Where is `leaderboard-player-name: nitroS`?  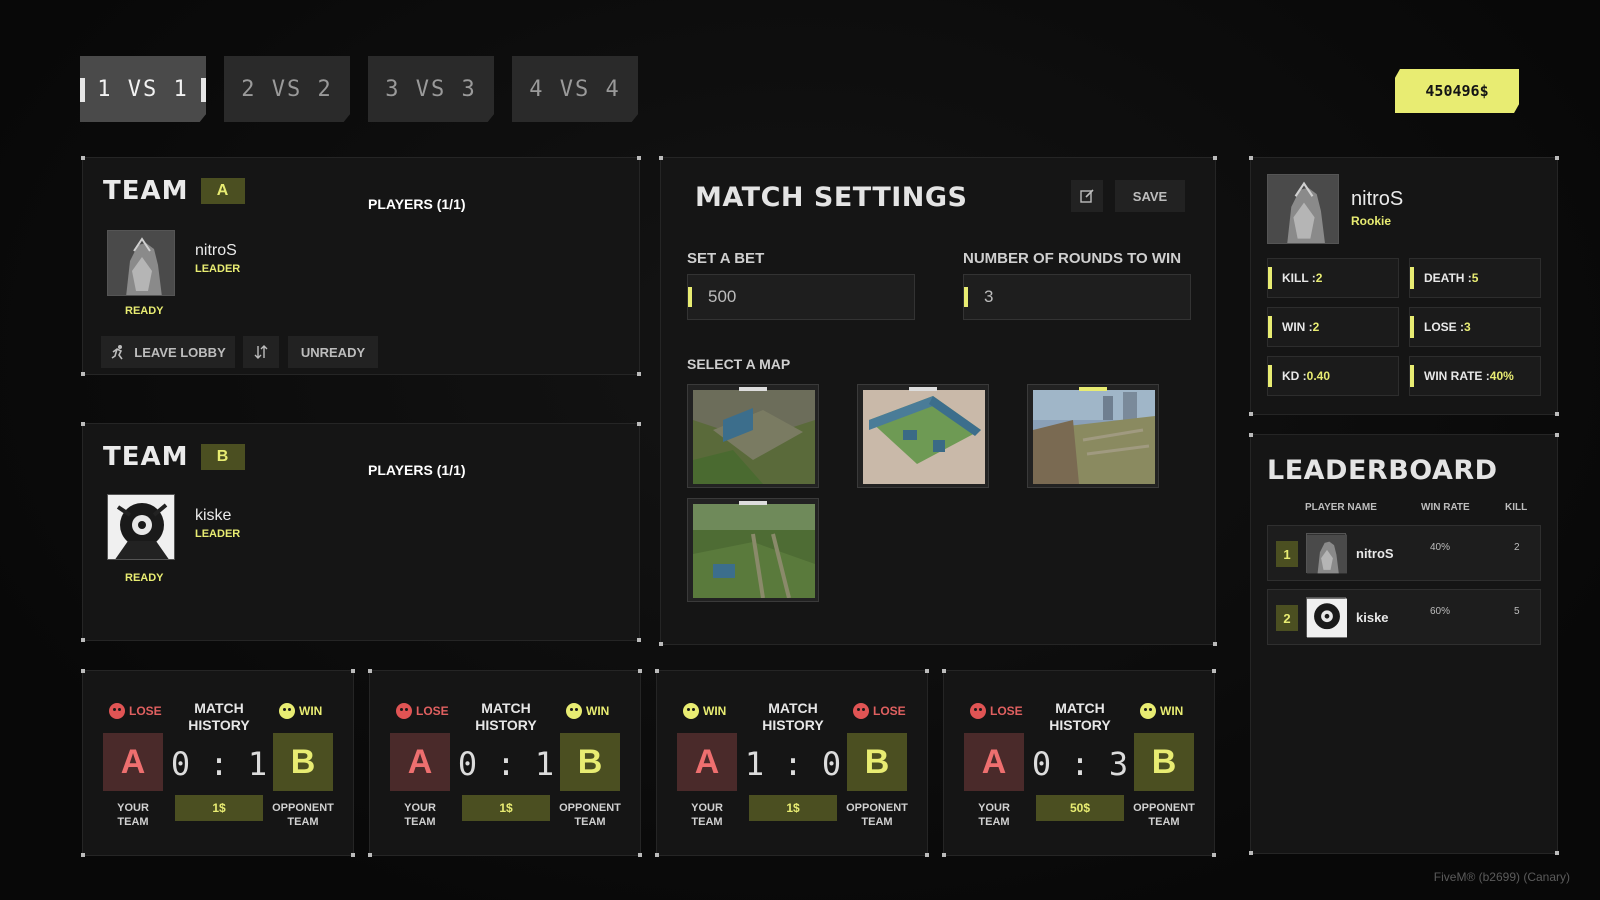
leaderboard-player-name: nitroS is located at coordinates (1375, 553).